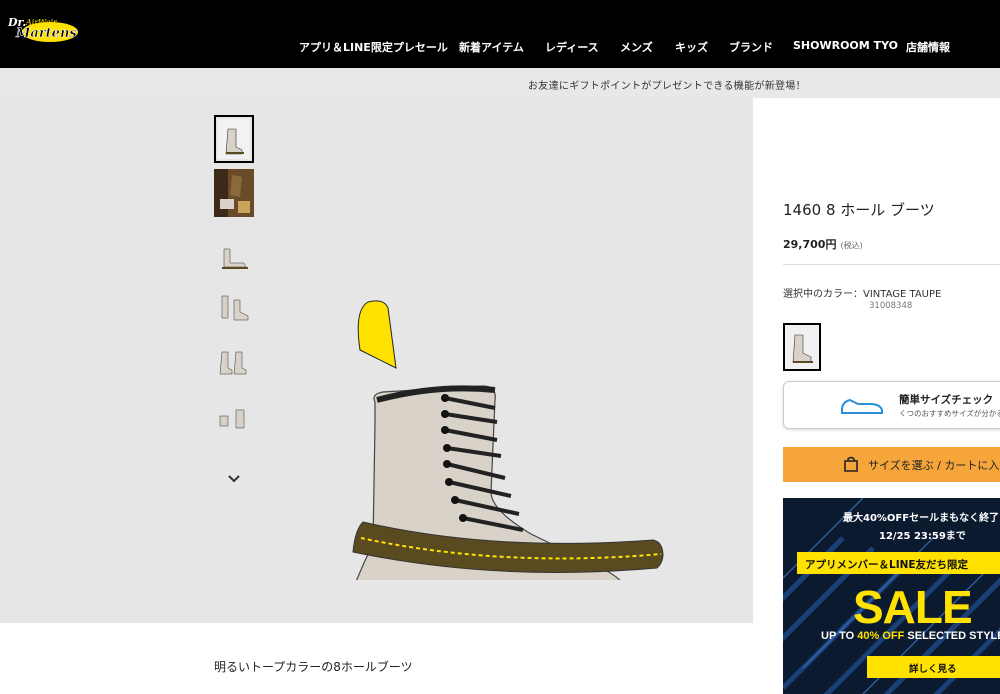 This screenshot has width=1000, height=694. I want to click on product-price: 29,700円 (税込), so click(823, 244).